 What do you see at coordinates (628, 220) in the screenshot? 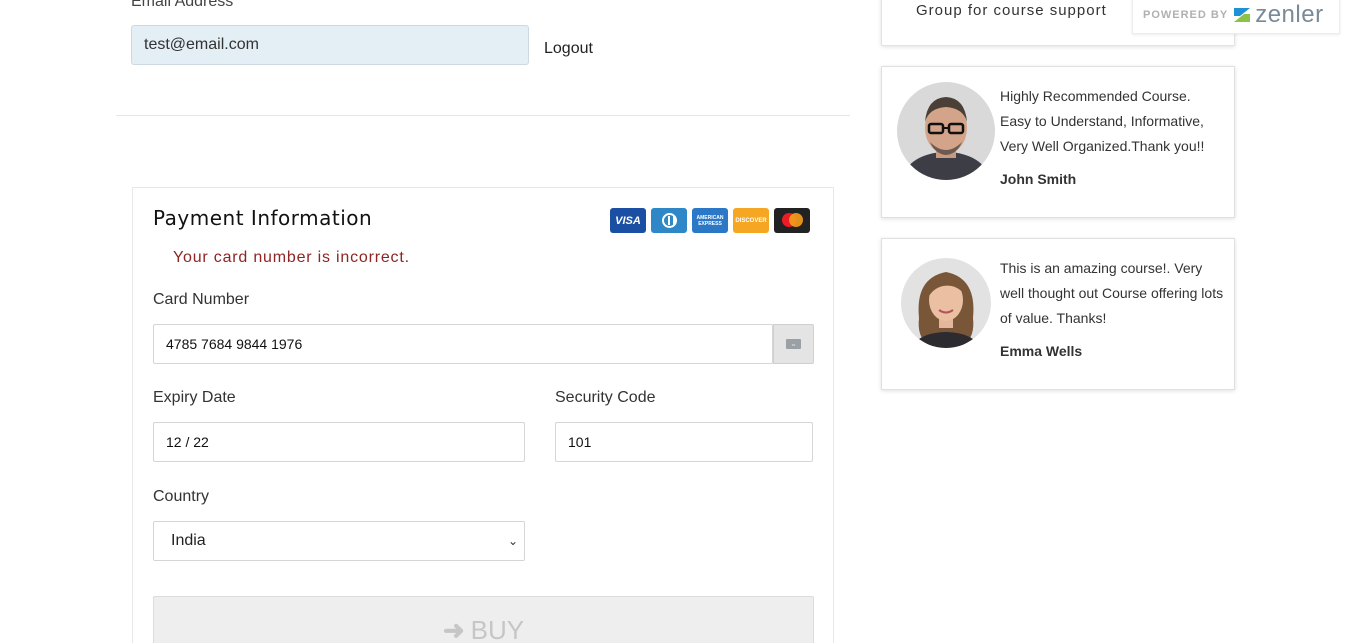
I see `visa-icon: VISA` at bounding box center [628, 220].